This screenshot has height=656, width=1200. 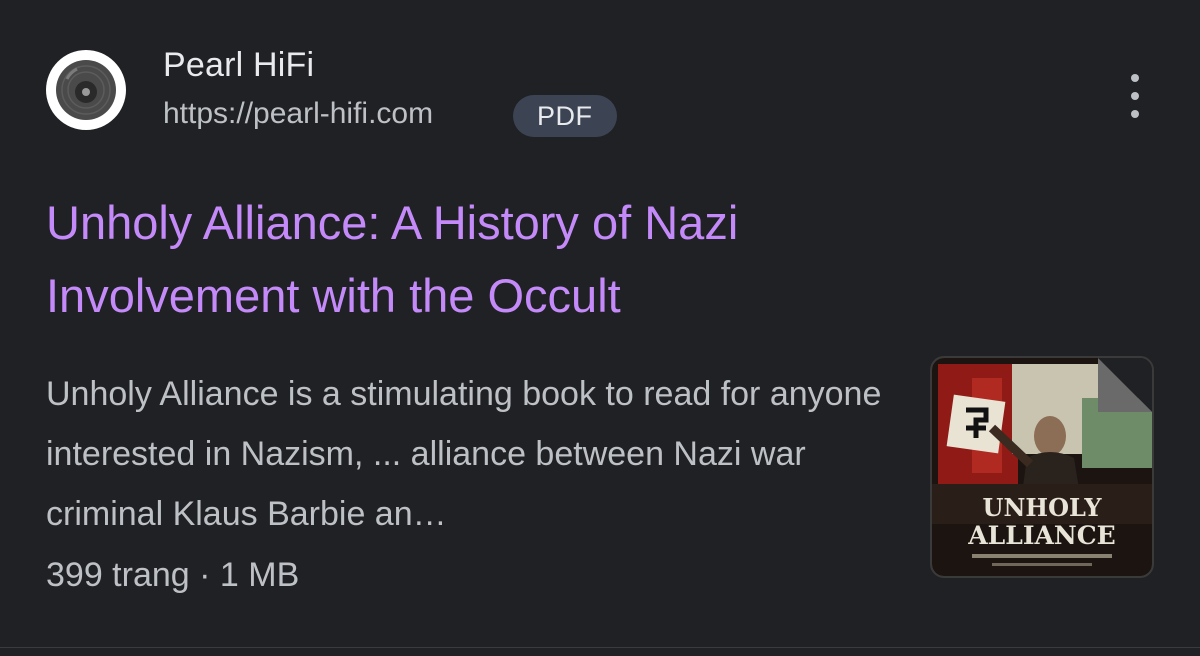 What do you see at coordinates (600, 647) in the screenshot?
I see `divider` at bounding box center [600, 647].